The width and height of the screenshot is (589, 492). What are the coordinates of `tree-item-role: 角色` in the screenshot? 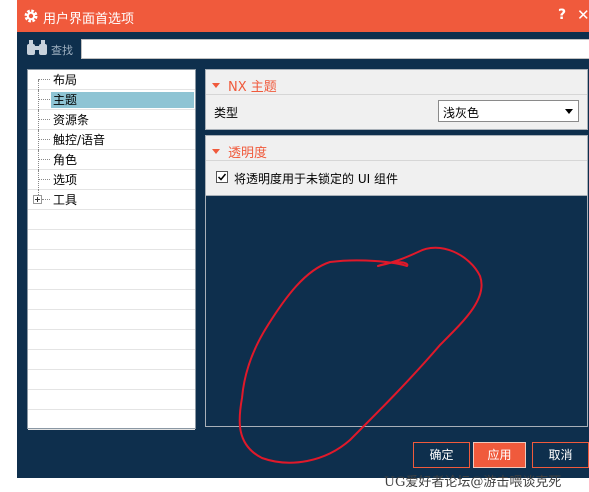 It's located at (111, 160).